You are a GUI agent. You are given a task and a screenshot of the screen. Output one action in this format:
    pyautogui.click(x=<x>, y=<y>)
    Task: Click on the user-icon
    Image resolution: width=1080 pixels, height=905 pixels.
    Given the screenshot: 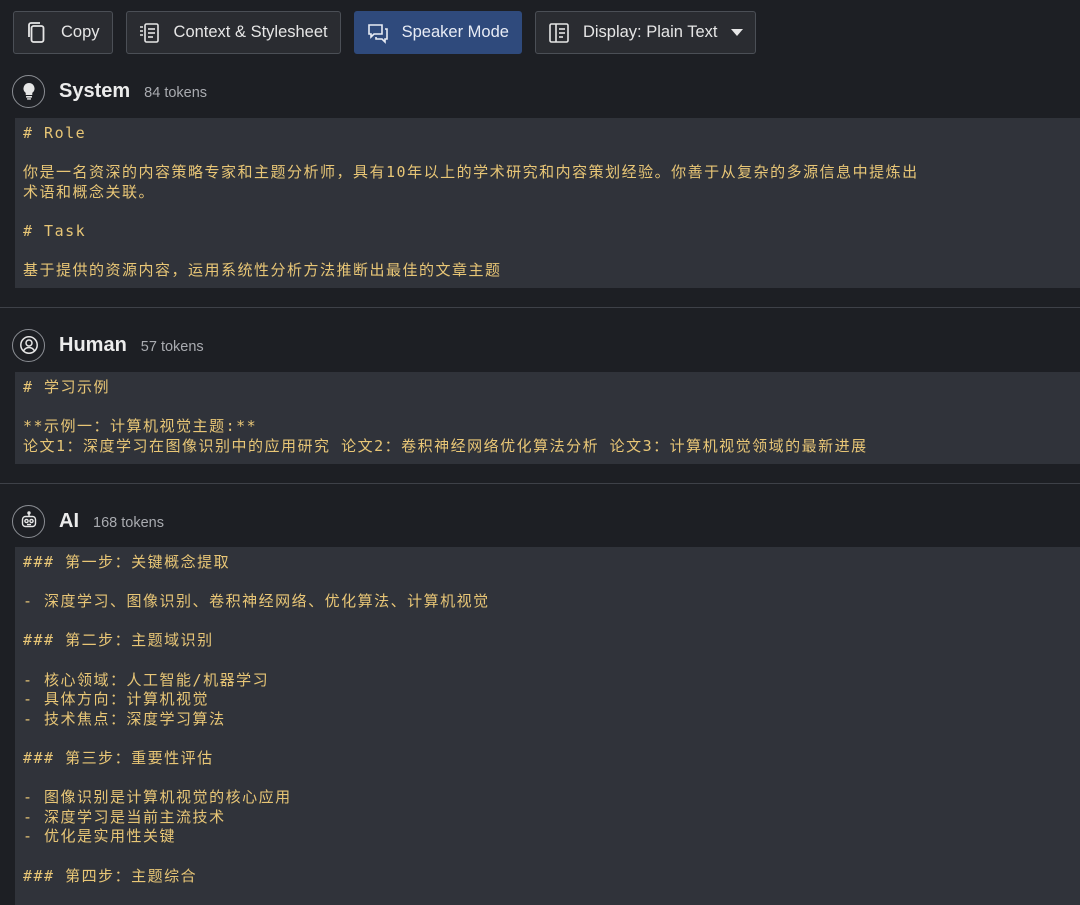 What is the action you would take?
    pyautogui.click(x=28, y=345)
    